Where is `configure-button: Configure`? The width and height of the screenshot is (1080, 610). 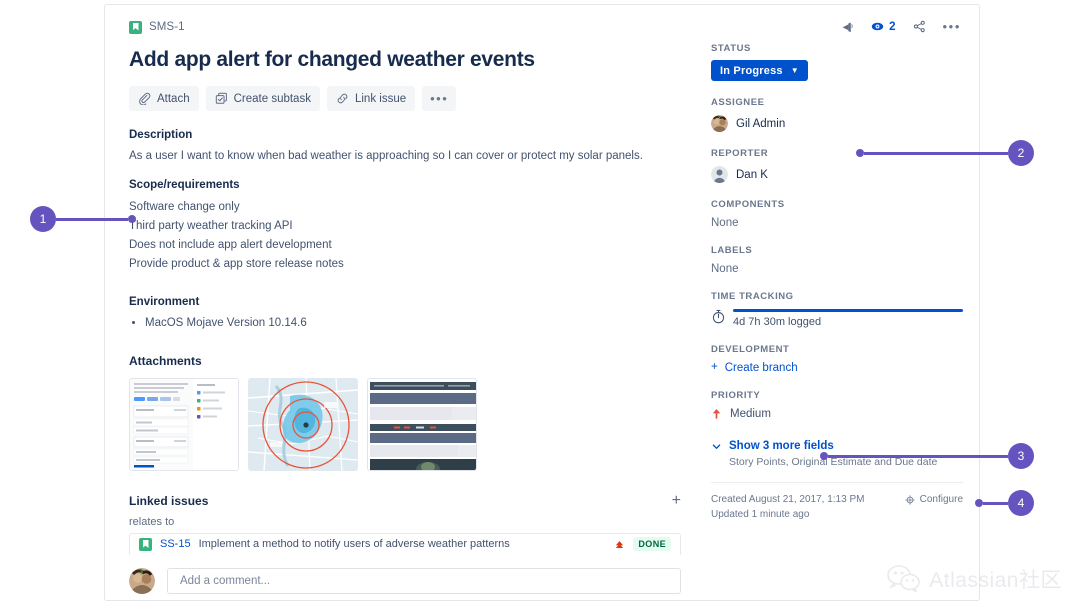
configure-button: Configure is located at coordinates (933, 499).